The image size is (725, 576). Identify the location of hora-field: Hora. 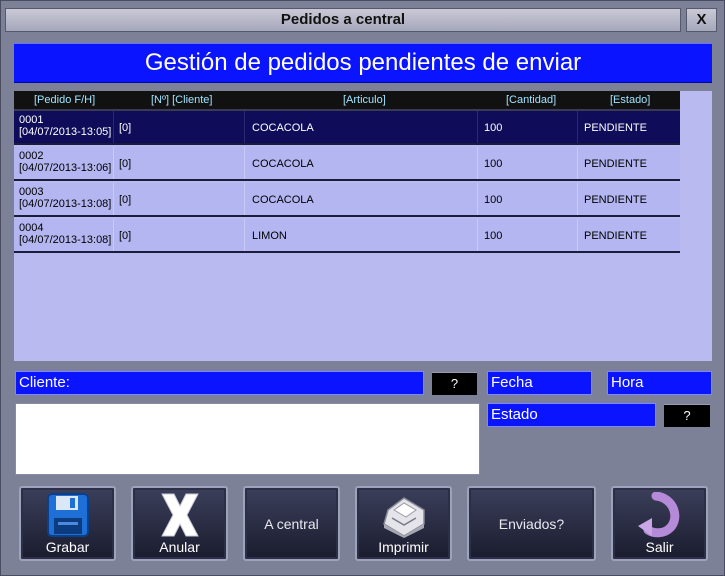
(659, 383).